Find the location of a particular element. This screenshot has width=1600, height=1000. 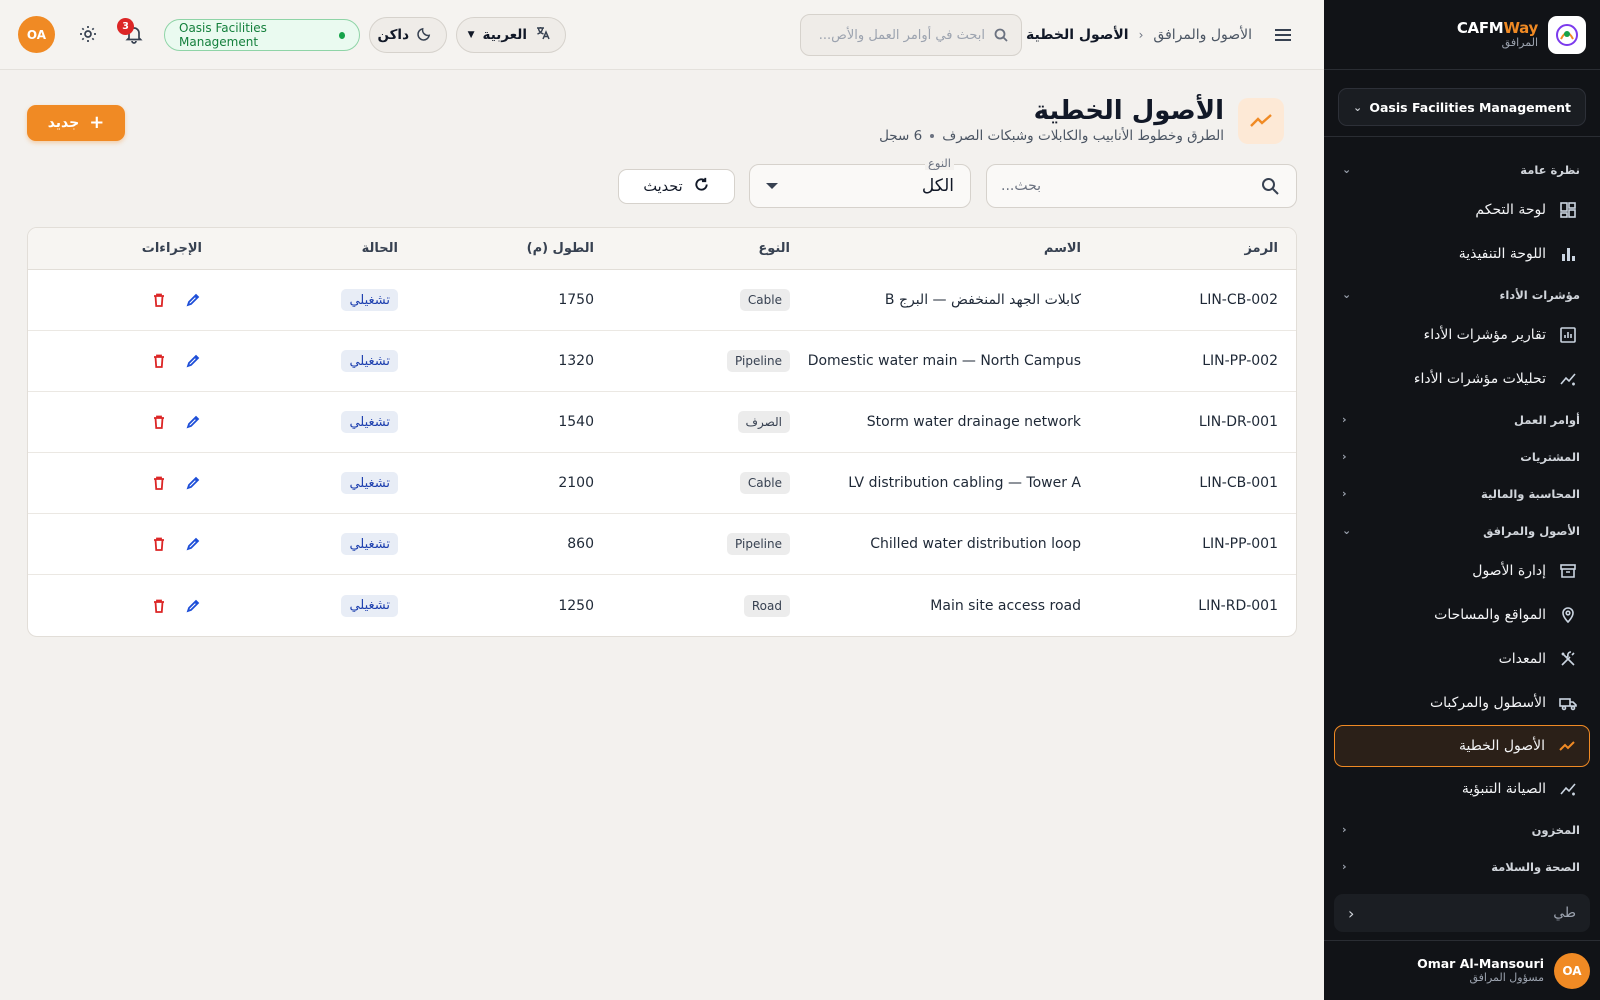

section-kpi: مؤشرات الأداء ⌄ is located at coordinates (1462, 294).